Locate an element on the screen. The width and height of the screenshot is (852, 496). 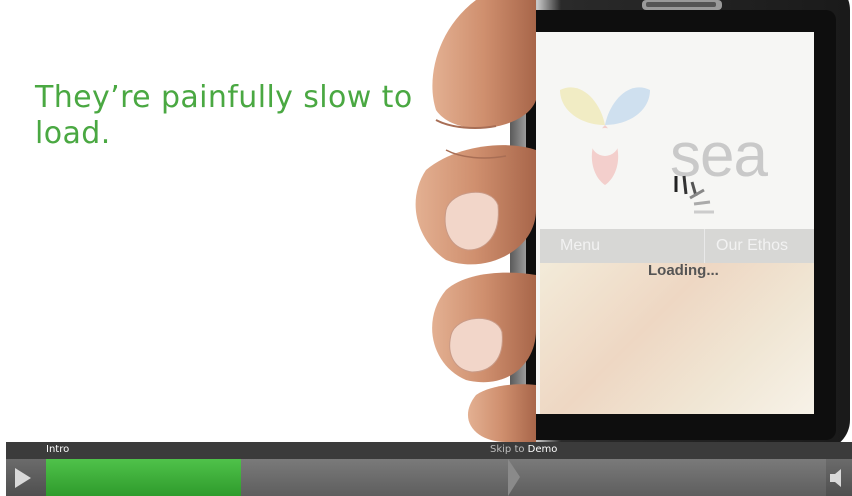
mute-button is located at coordinates (839, 477).